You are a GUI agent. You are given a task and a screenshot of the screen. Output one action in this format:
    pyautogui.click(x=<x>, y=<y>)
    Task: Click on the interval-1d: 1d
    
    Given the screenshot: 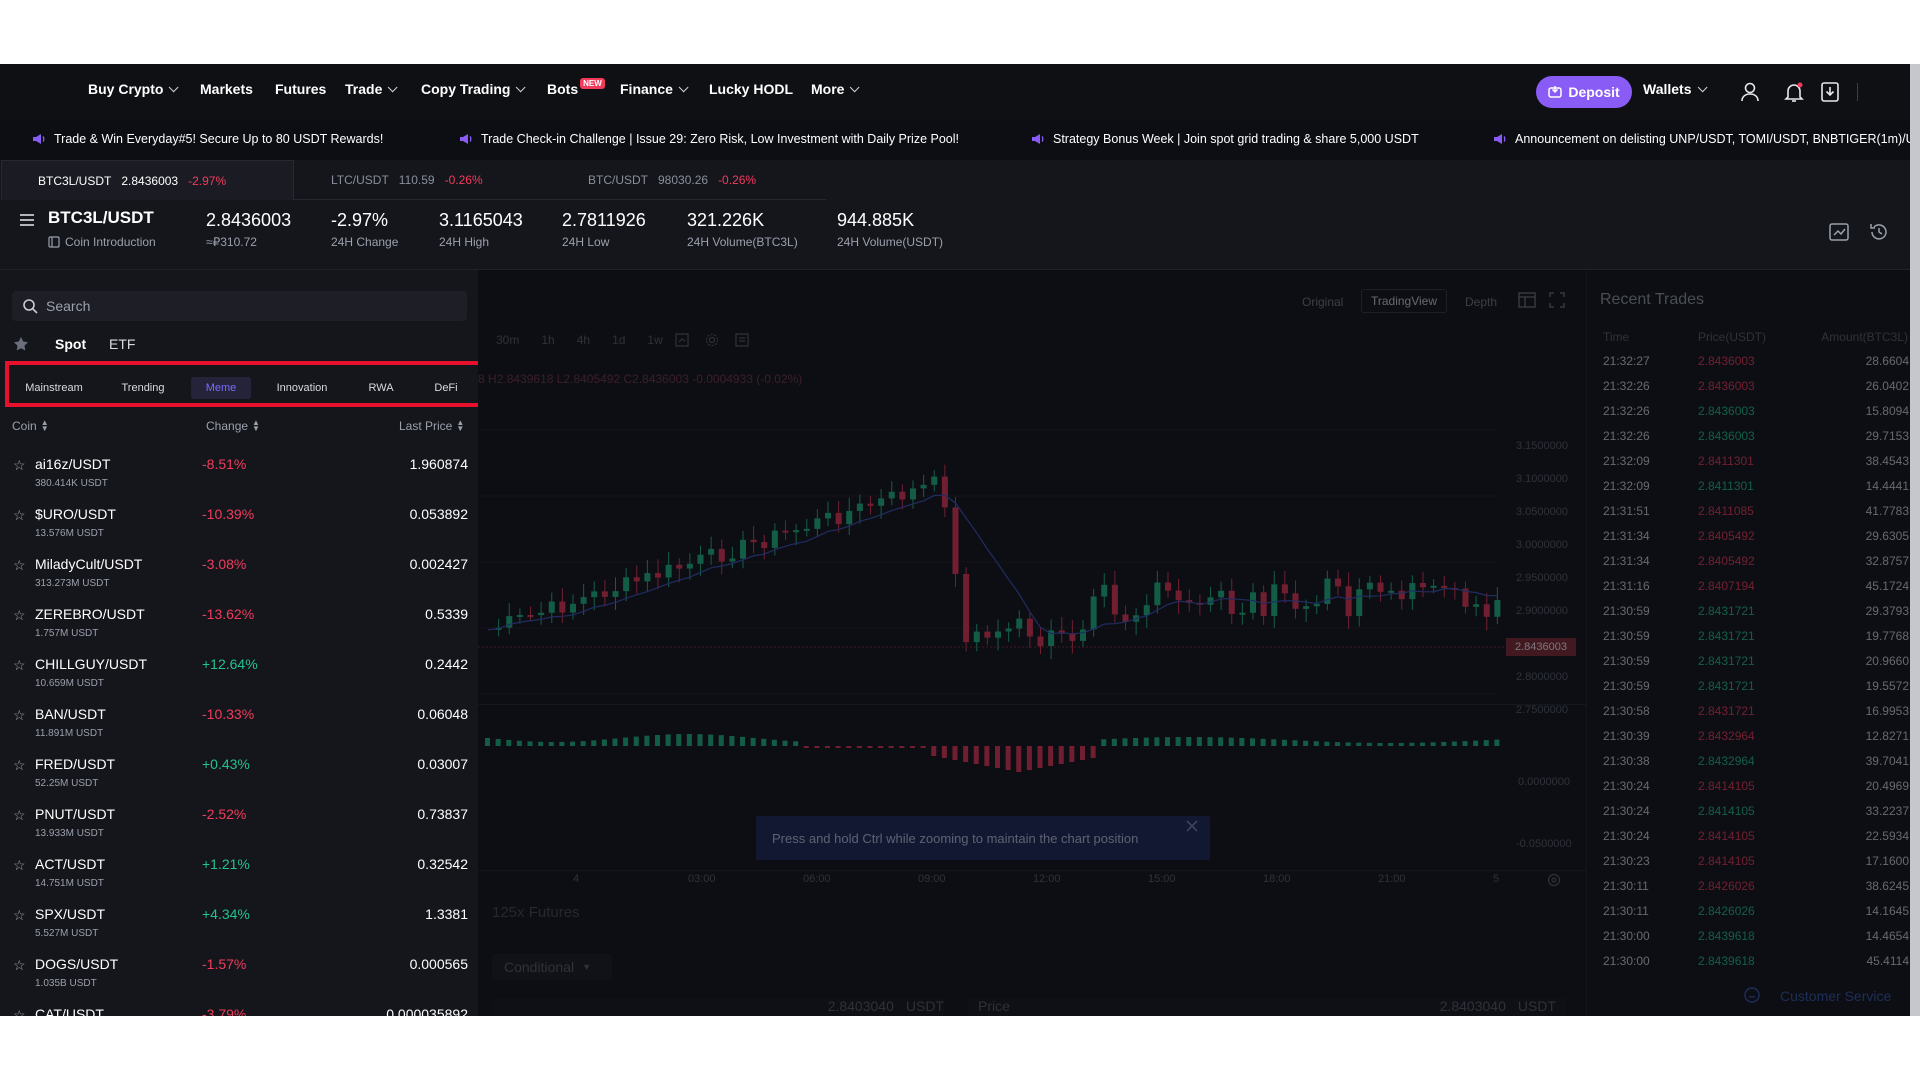 What is the action you would take?
    pyautogui.click(x=618, y=340)
    